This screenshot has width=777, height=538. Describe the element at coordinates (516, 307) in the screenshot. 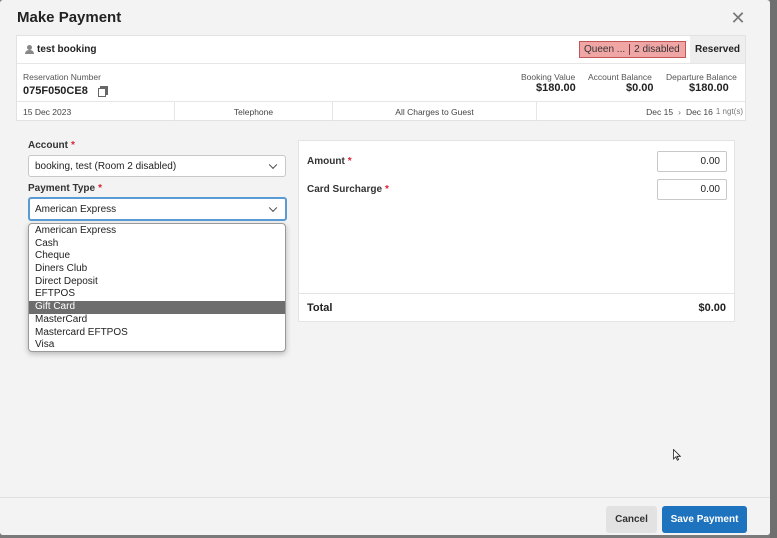

I see `total-row: Total $0.00` at that location.